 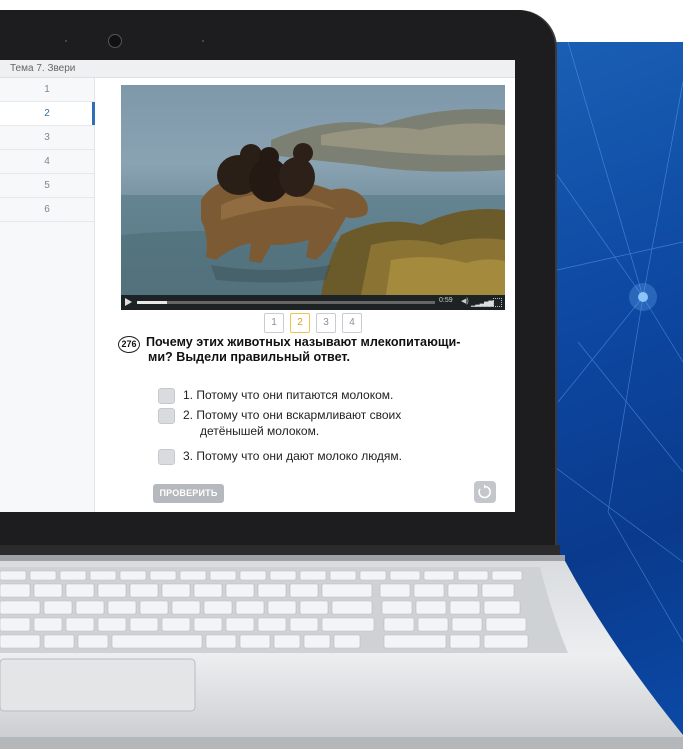 I want to click on sidebar-item-4: 4, so click(x=47, y=162).